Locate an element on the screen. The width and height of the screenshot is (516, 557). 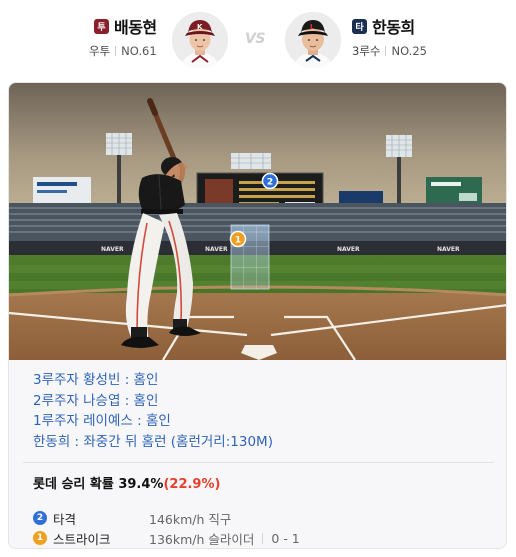
vs-label: VS is located at coordinates (255, 39).